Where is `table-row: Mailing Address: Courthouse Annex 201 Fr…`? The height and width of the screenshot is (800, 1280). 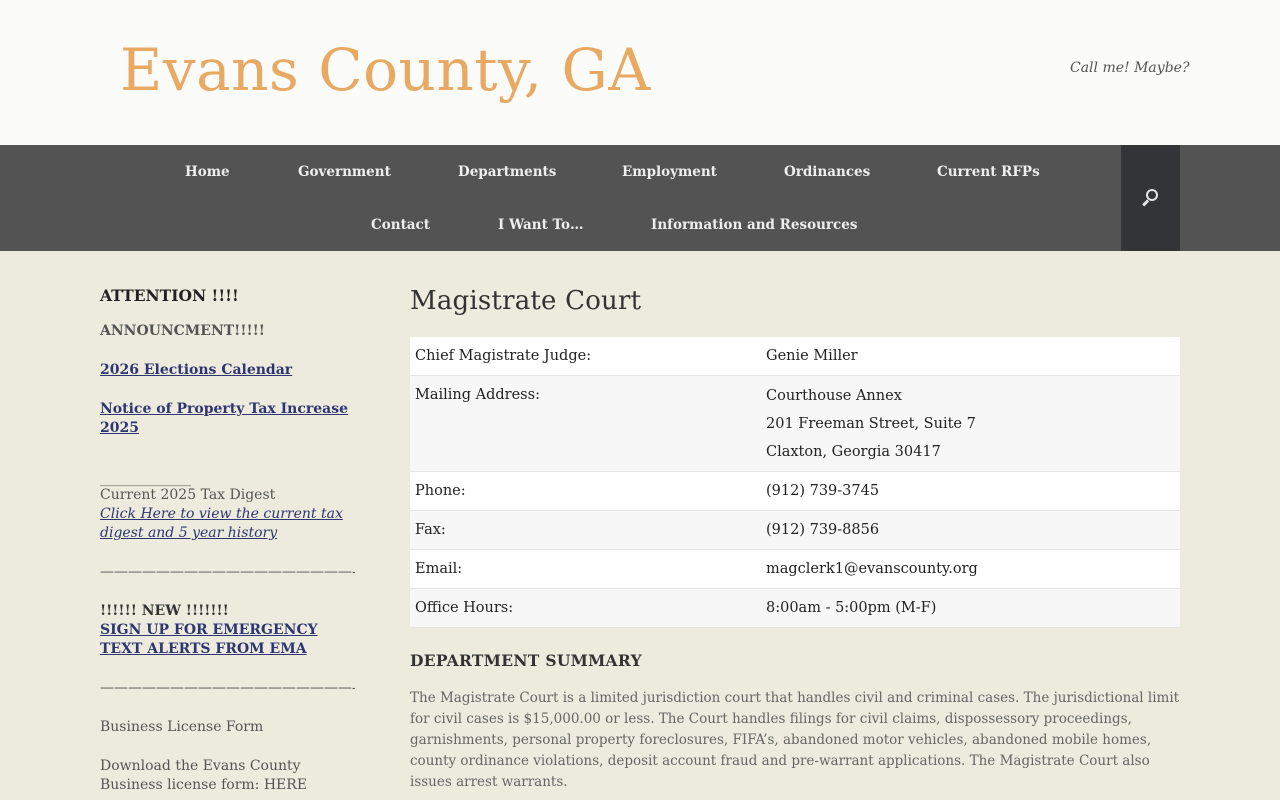 table-row: Mailing Address: Courthouse Annex 201 Fr… is located at coordinates (795, 423).